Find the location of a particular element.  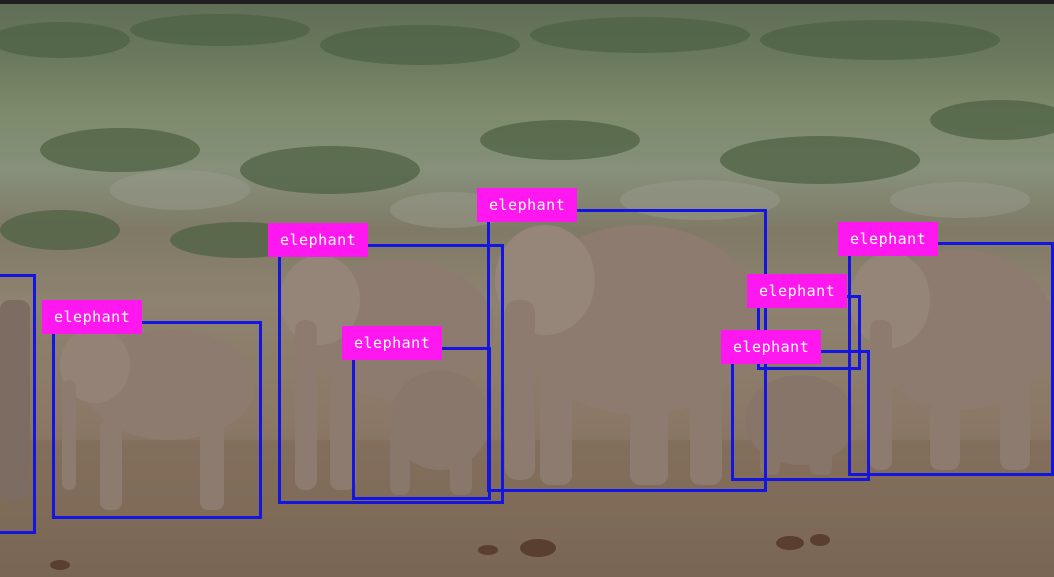

detection-label-3: elephant is located at coordinates (318, 240).